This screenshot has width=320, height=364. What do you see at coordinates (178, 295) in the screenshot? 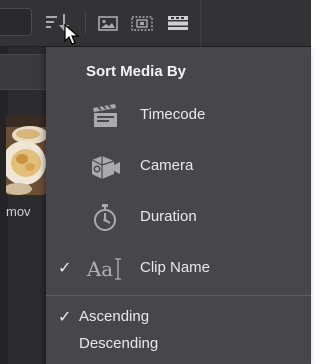
I see `menu-separator` at bounding box center [178, 295].